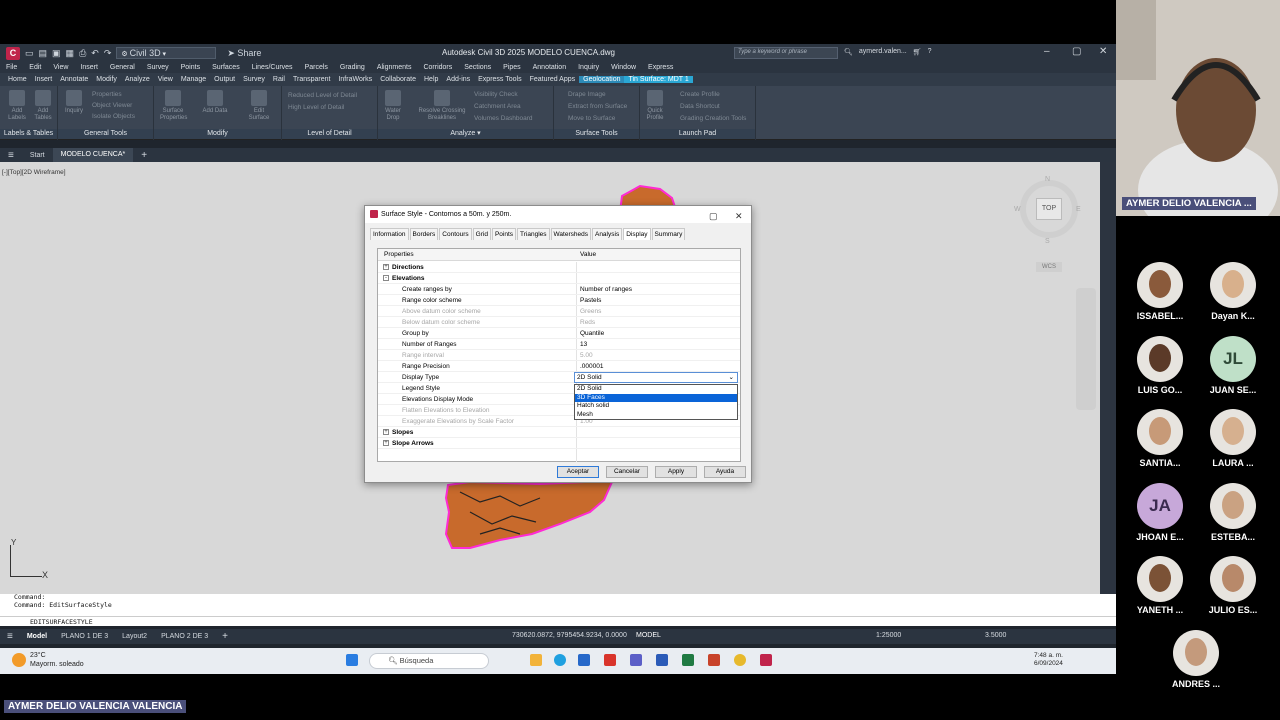  I want to click on outlook-icon, so click(584, 660).